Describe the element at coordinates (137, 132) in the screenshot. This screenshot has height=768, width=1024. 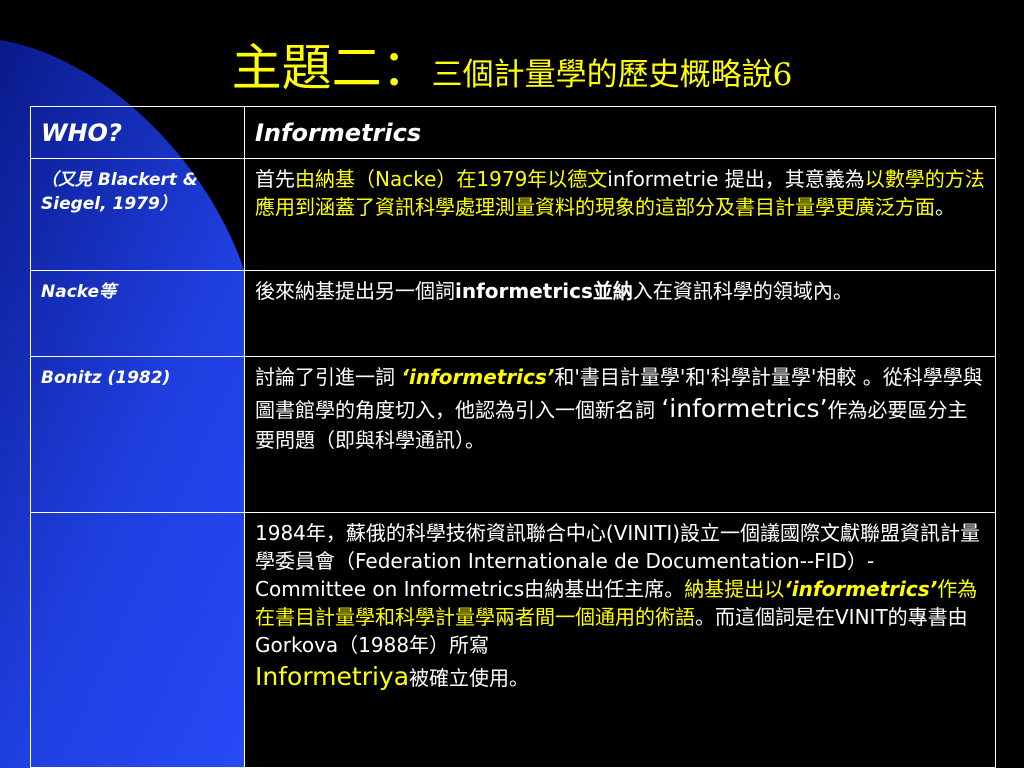
I see `header-who: WHO?` at that location.